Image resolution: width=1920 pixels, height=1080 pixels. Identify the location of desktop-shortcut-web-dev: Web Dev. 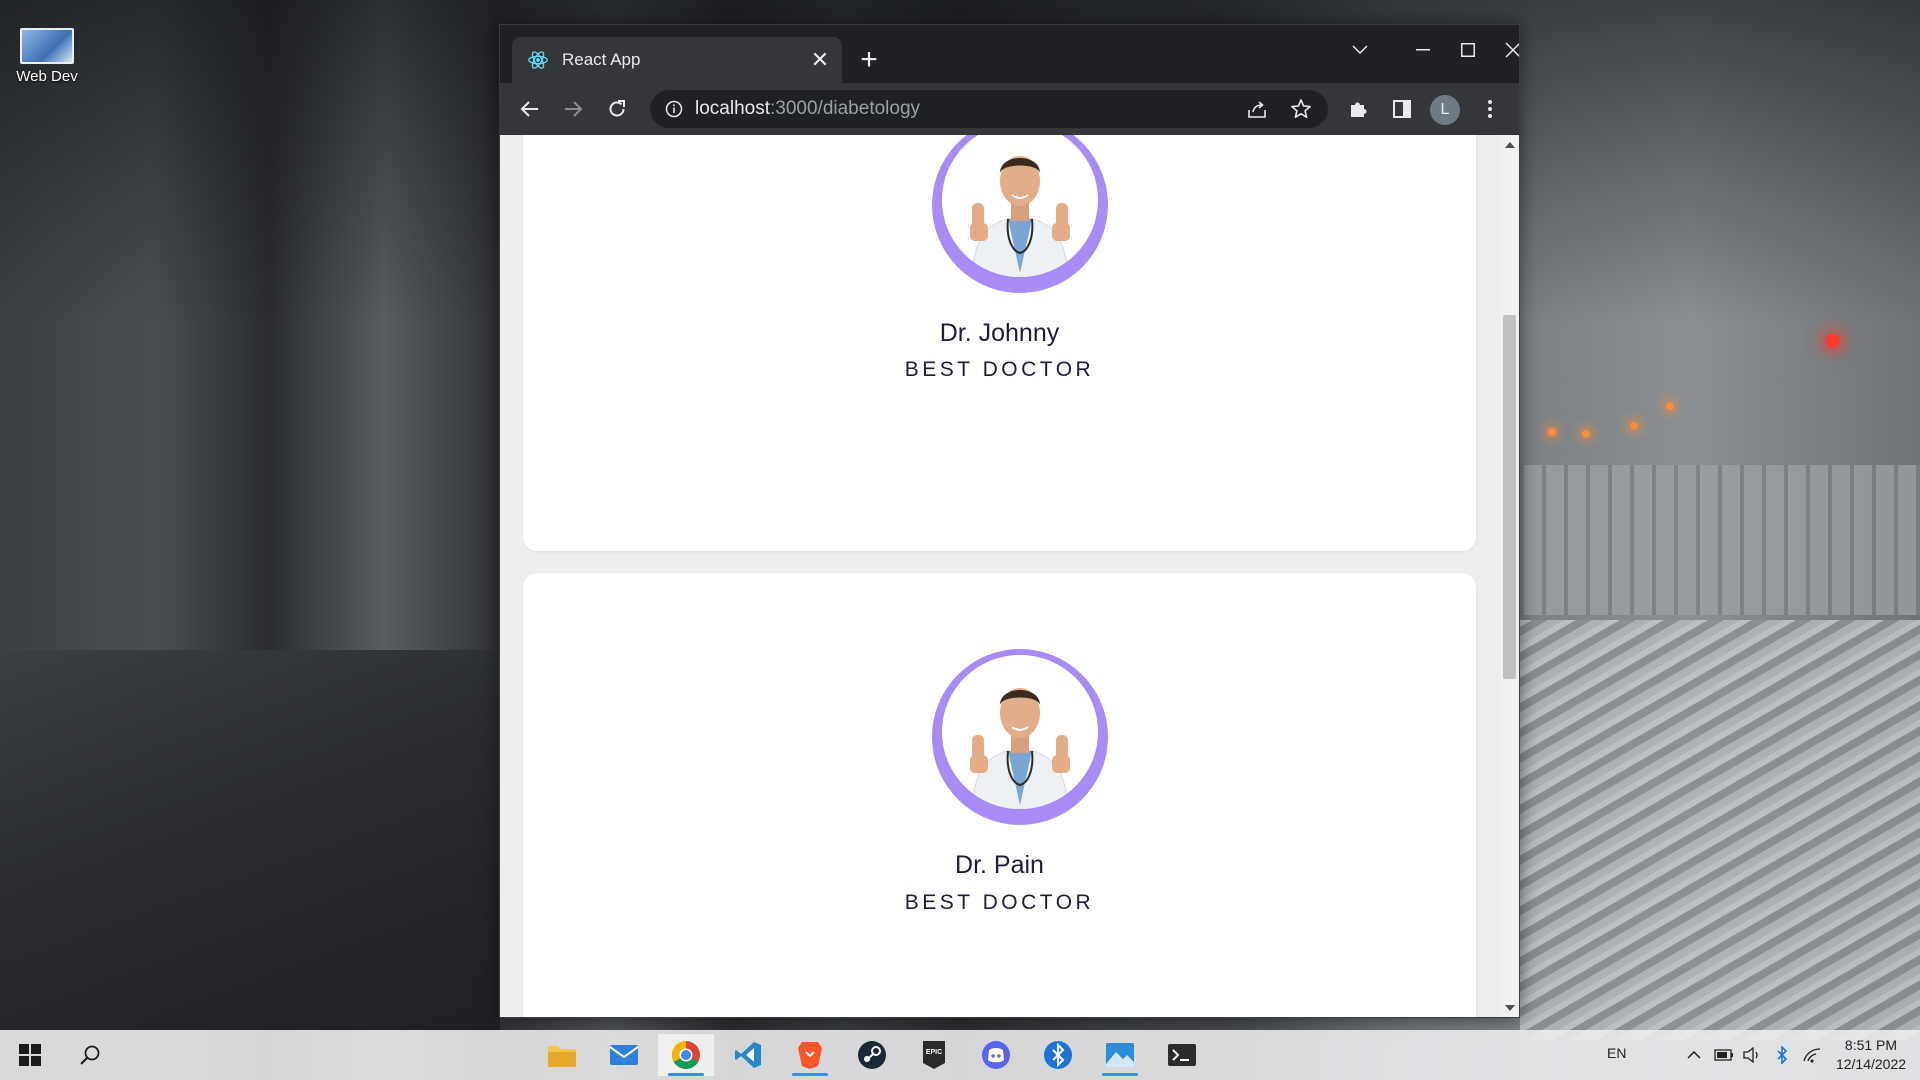
(47, 56).